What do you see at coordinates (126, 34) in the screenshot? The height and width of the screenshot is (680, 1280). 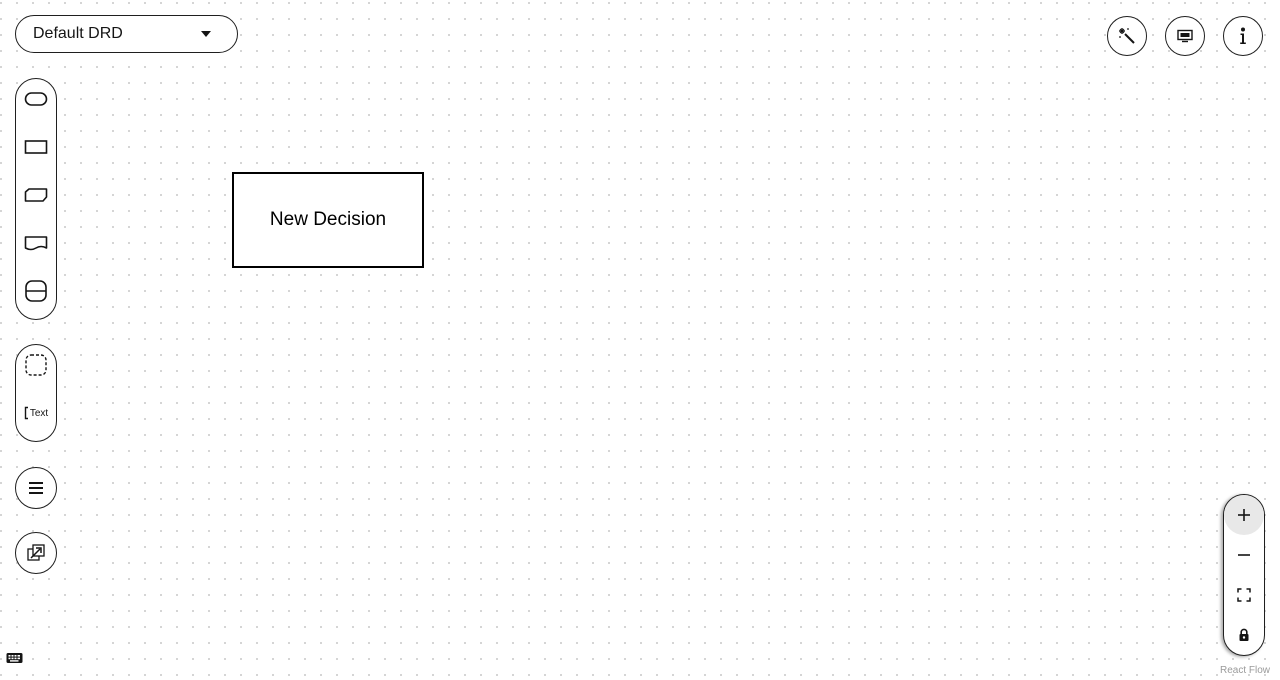 I see `drd-selector: Default DRD` at bounding box center [126, 34].